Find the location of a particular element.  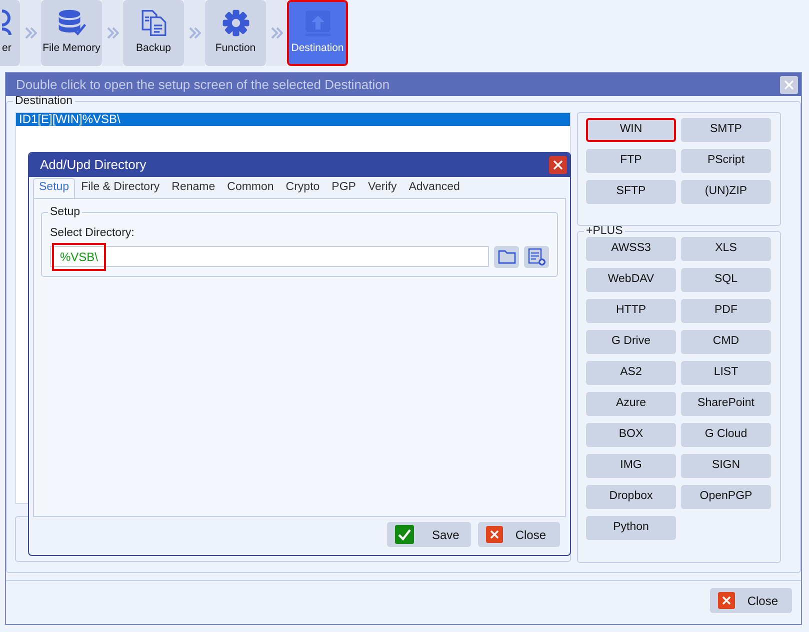

group-title: Setup is located at coordinates (65, 212).